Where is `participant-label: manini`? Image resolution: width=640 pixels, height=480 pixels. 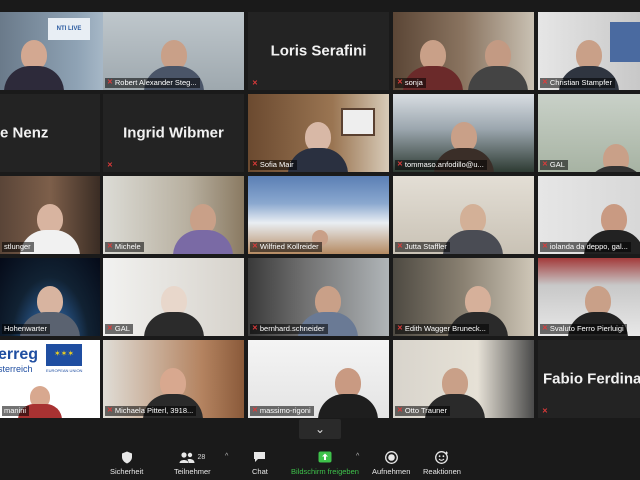
participant-label: manini is located at coordinates (16, 411).